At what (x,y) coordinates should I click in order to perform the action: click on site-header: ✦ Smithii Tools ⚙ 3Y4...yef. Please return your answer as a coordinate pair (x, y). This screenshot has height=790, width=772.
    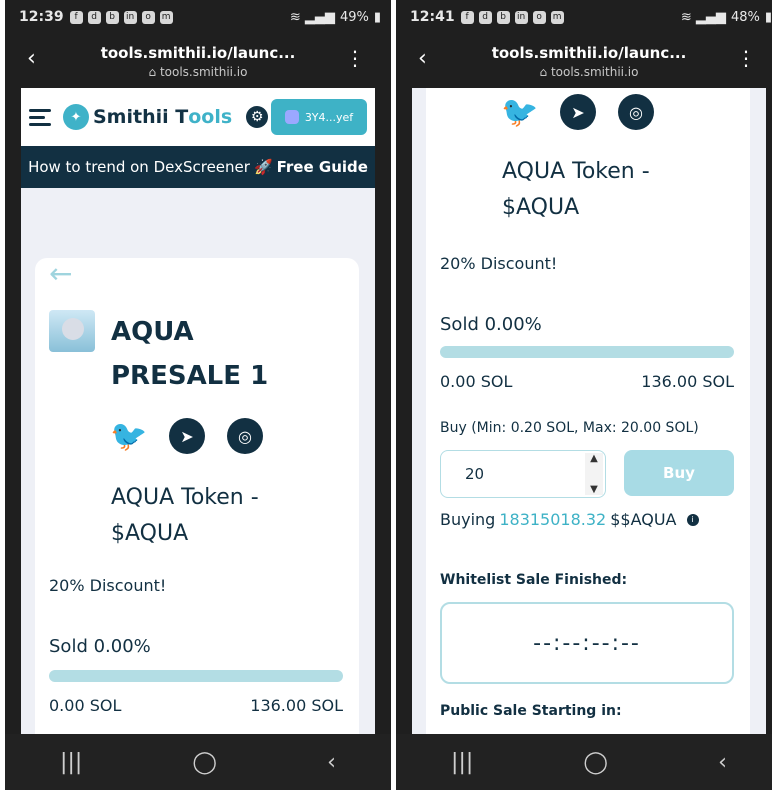
    Looking at the image, I should click on (198, 117).